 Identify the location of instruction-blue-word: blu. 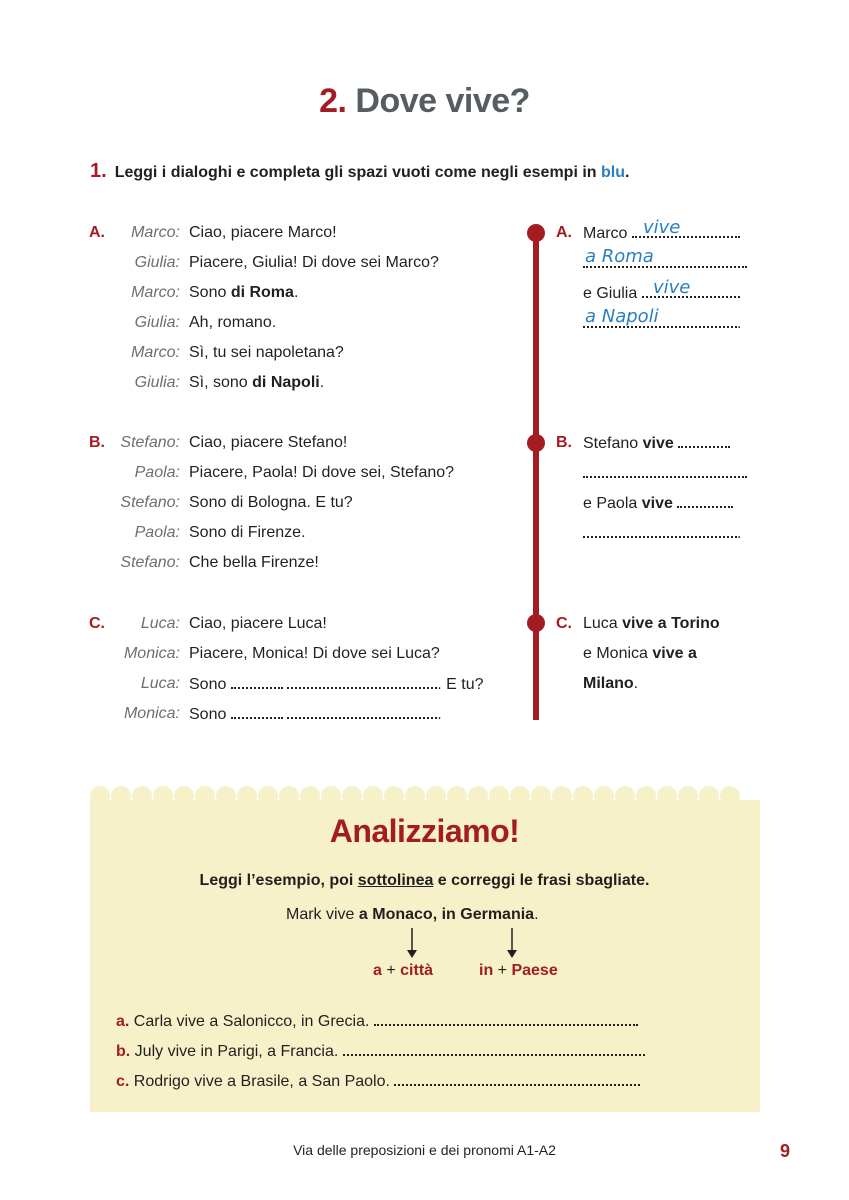
(613, 172).